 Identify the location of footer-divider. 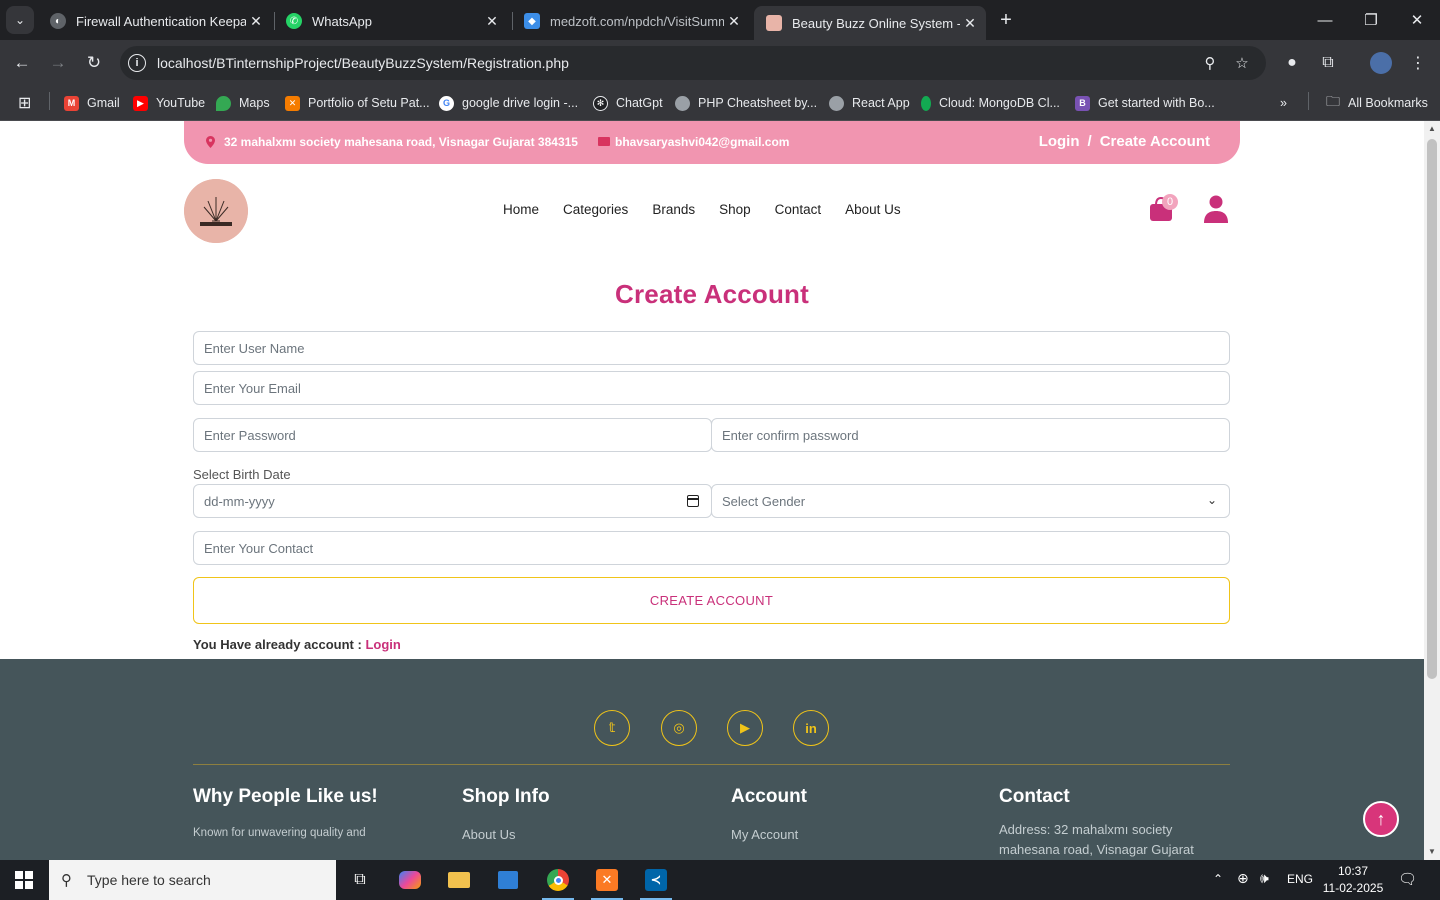
(711, 764).